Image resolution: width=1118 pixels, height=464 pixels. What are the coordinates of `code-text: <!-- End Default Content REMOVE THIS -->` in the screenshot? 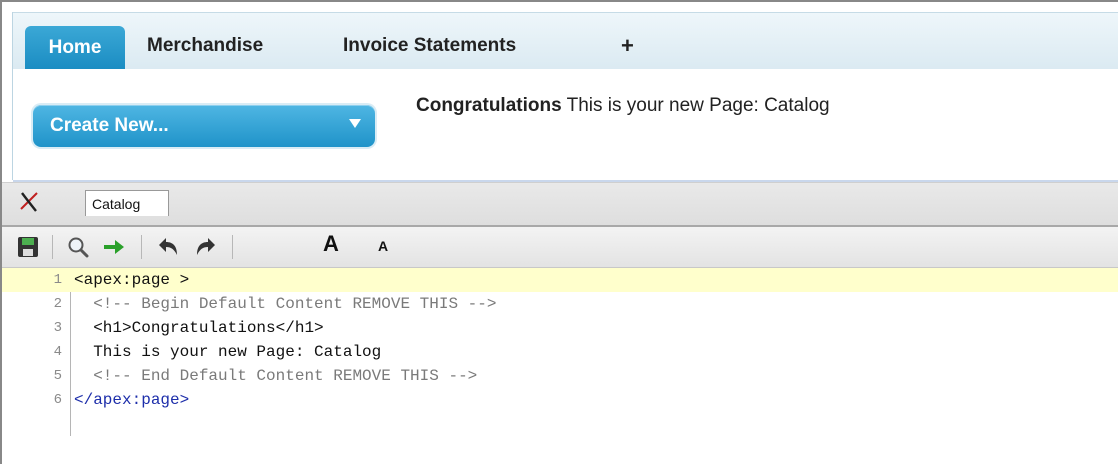 It's located at (276, 376).